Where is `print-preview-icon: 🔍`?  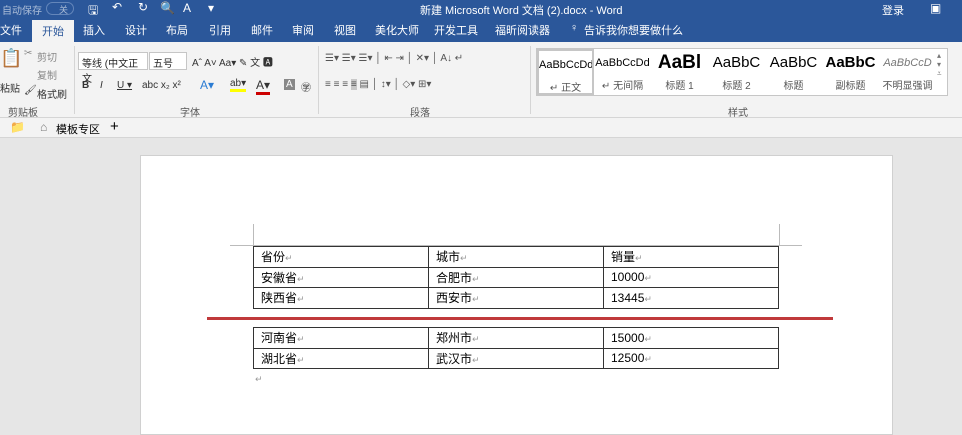
print-preview-icon: 🔍 is located at coordinates (167, 8).